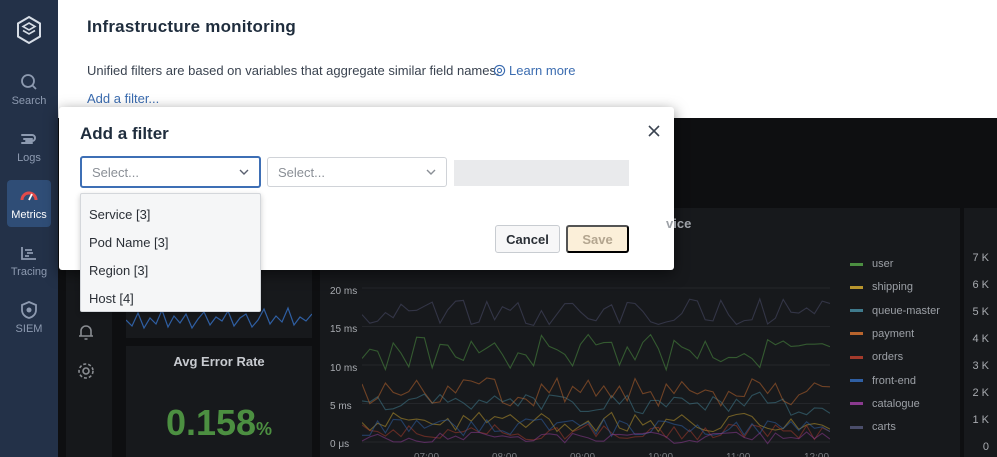  I want to click on right-y-tick: 5 K, so click(980, 312).